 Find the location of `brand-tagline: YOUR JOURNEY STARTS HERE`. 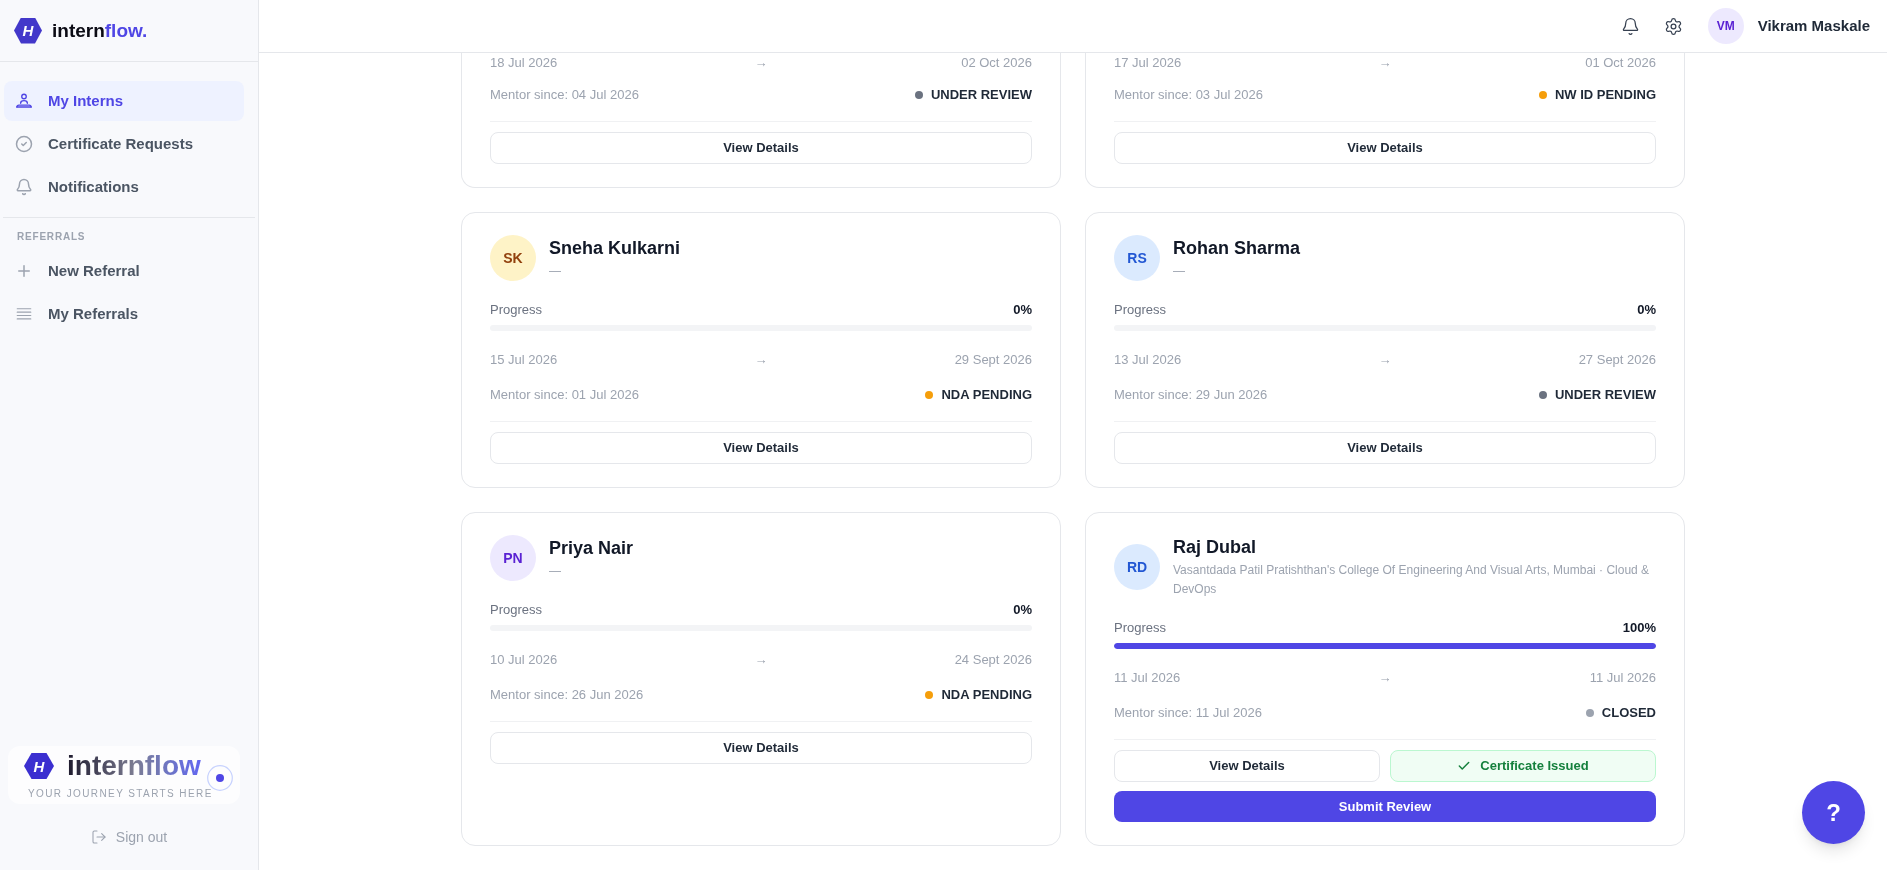

brand-tagline: YOUR JOURNEY STARTS HERE is located at coordinates (120, 794).